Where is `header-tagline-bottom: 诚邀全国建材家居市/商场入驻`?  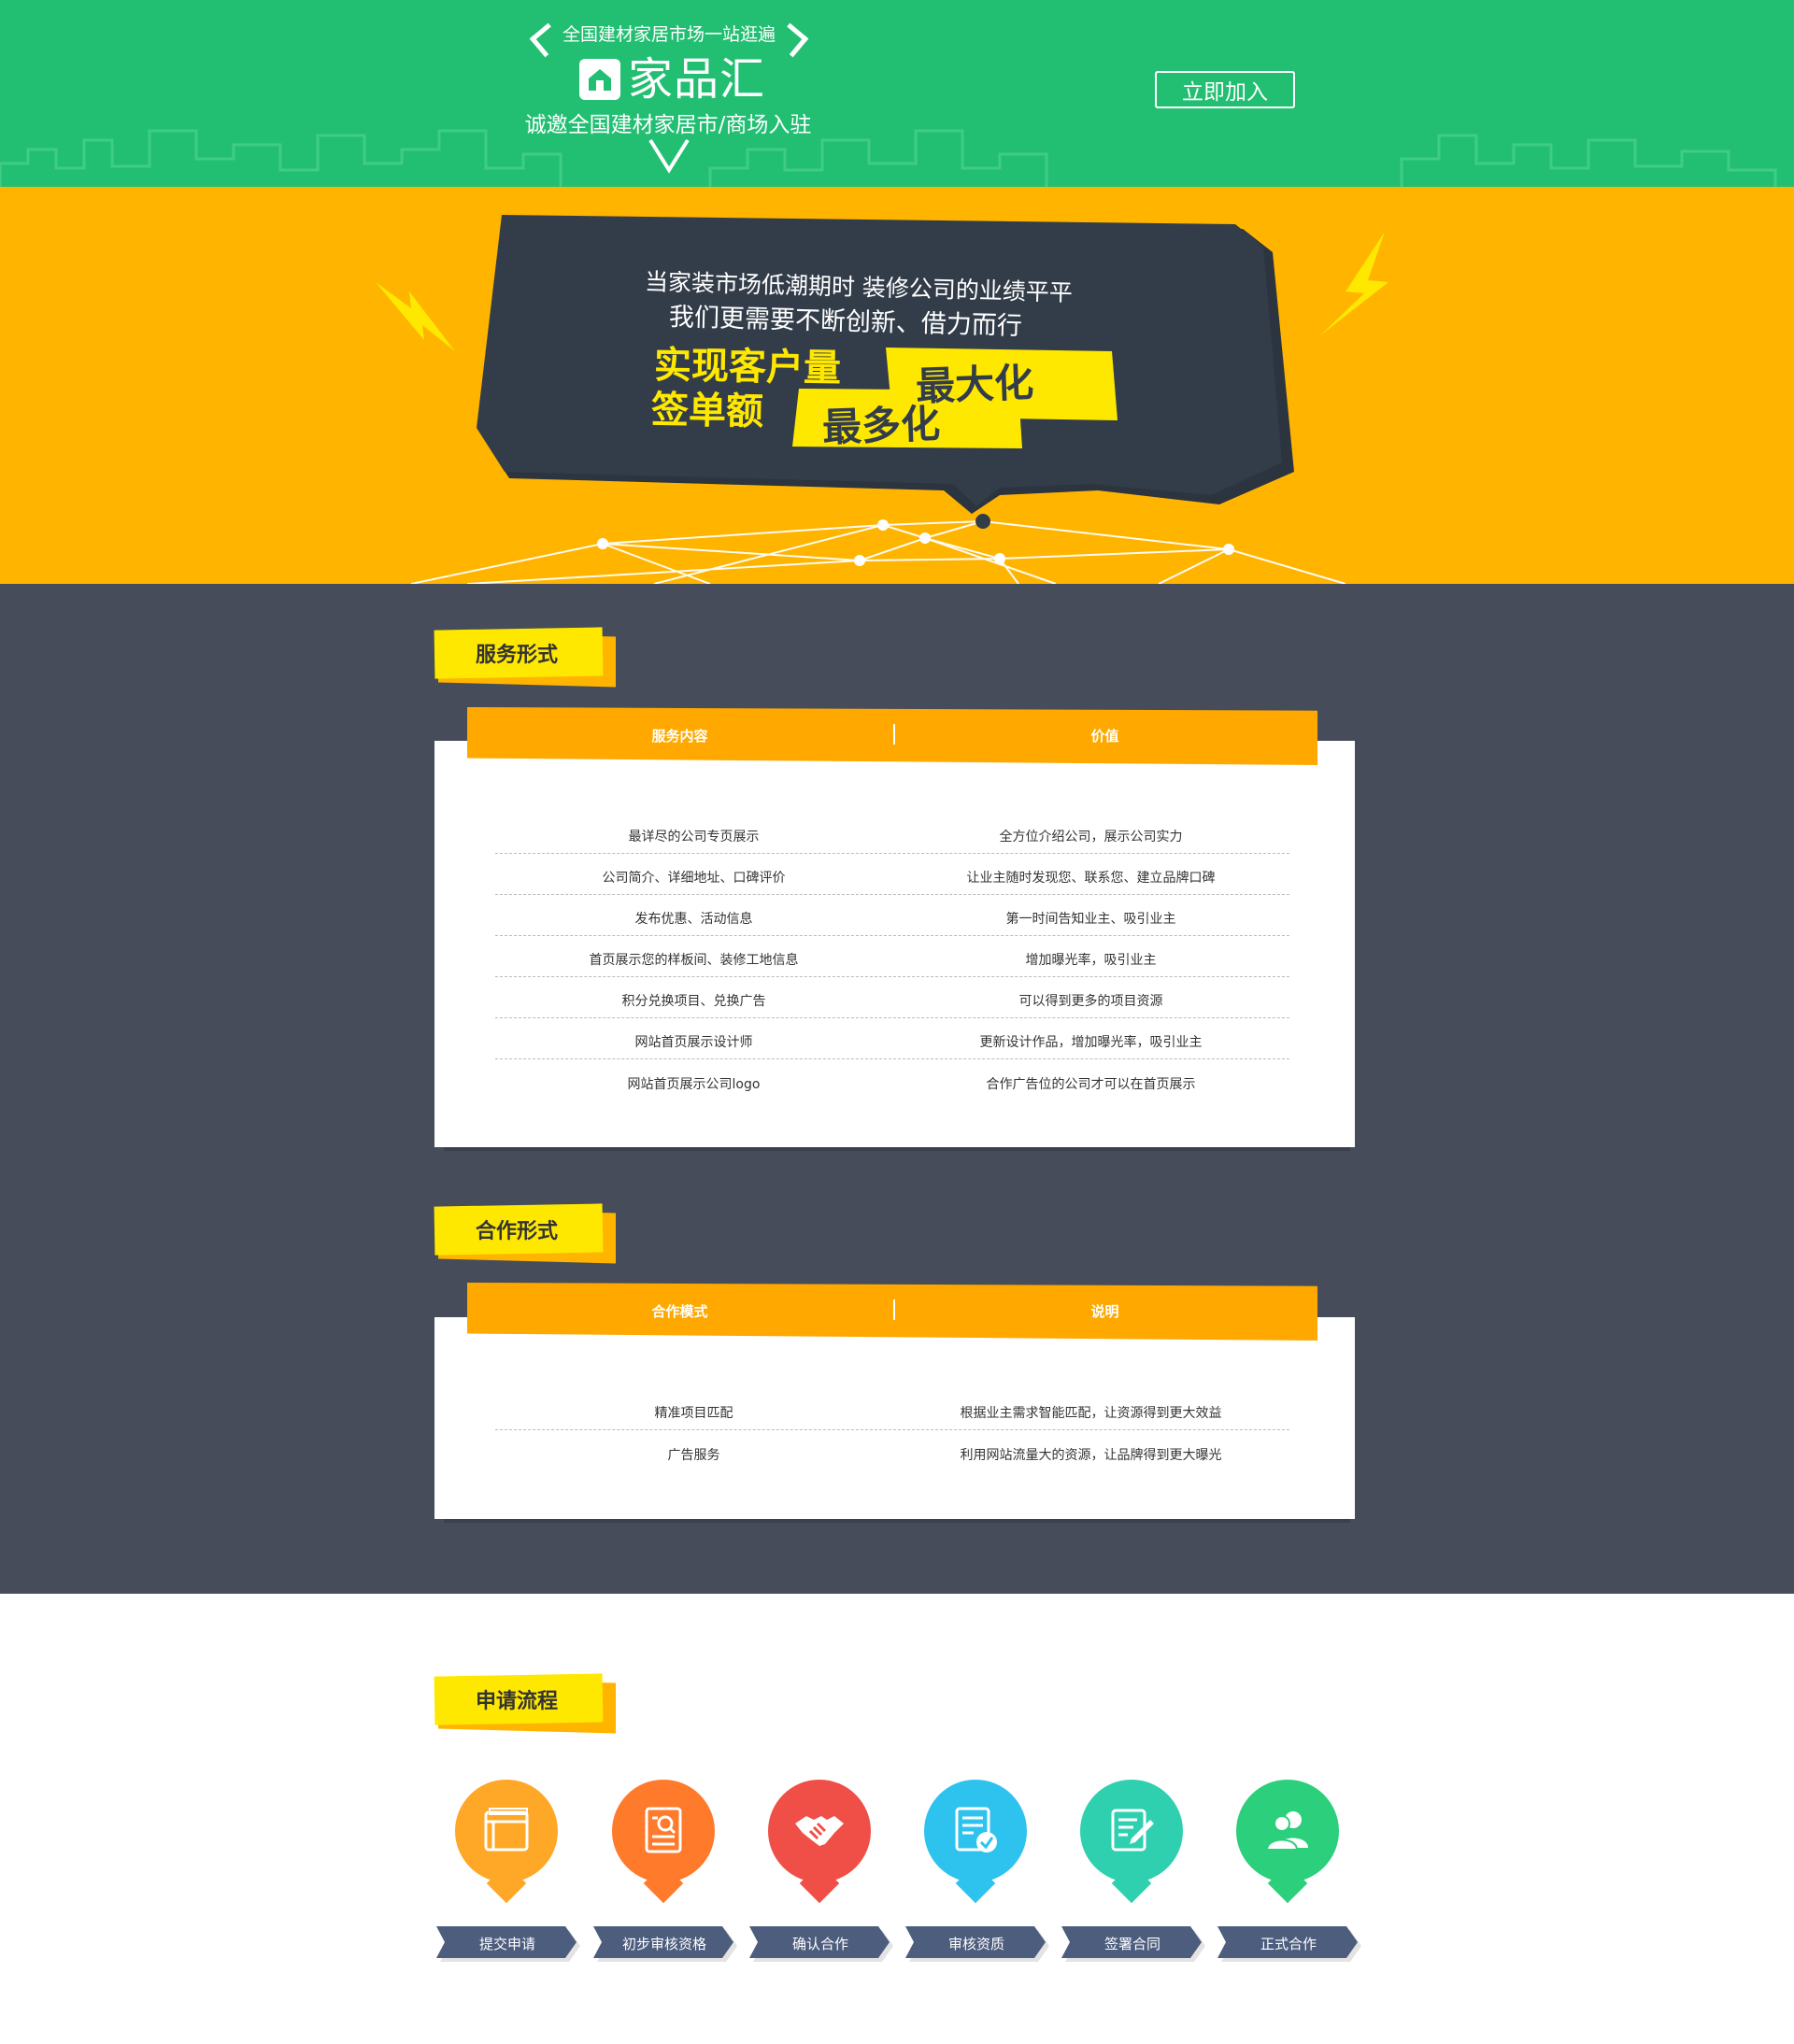 header-tagline-bottom: 诚邀全国建材家居市/商场入驻 is located at coordinates (668, 125).